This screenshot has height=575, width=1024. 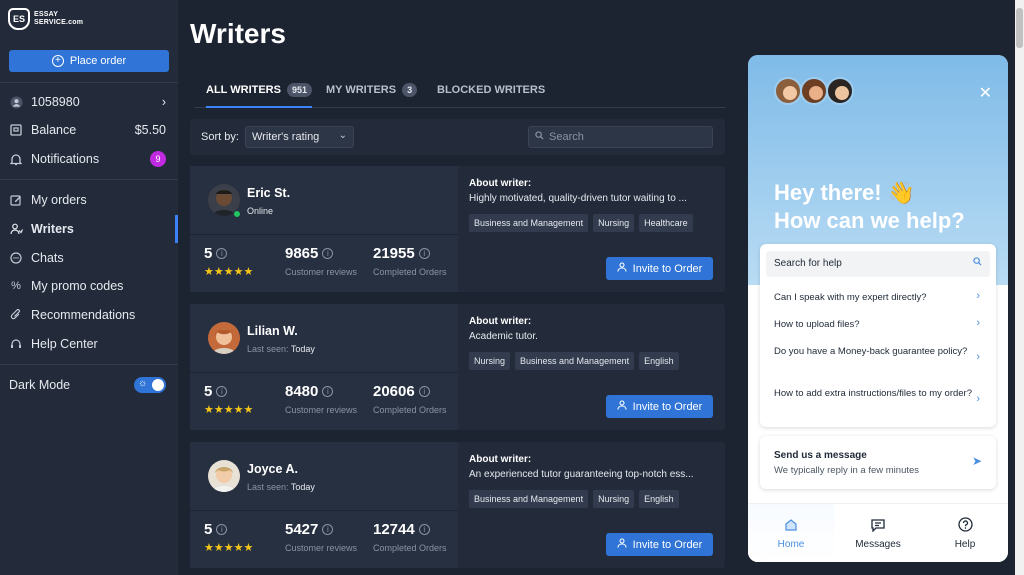 I want to click on dark-mode-toggle: ☼, so click(x=150, y=385).